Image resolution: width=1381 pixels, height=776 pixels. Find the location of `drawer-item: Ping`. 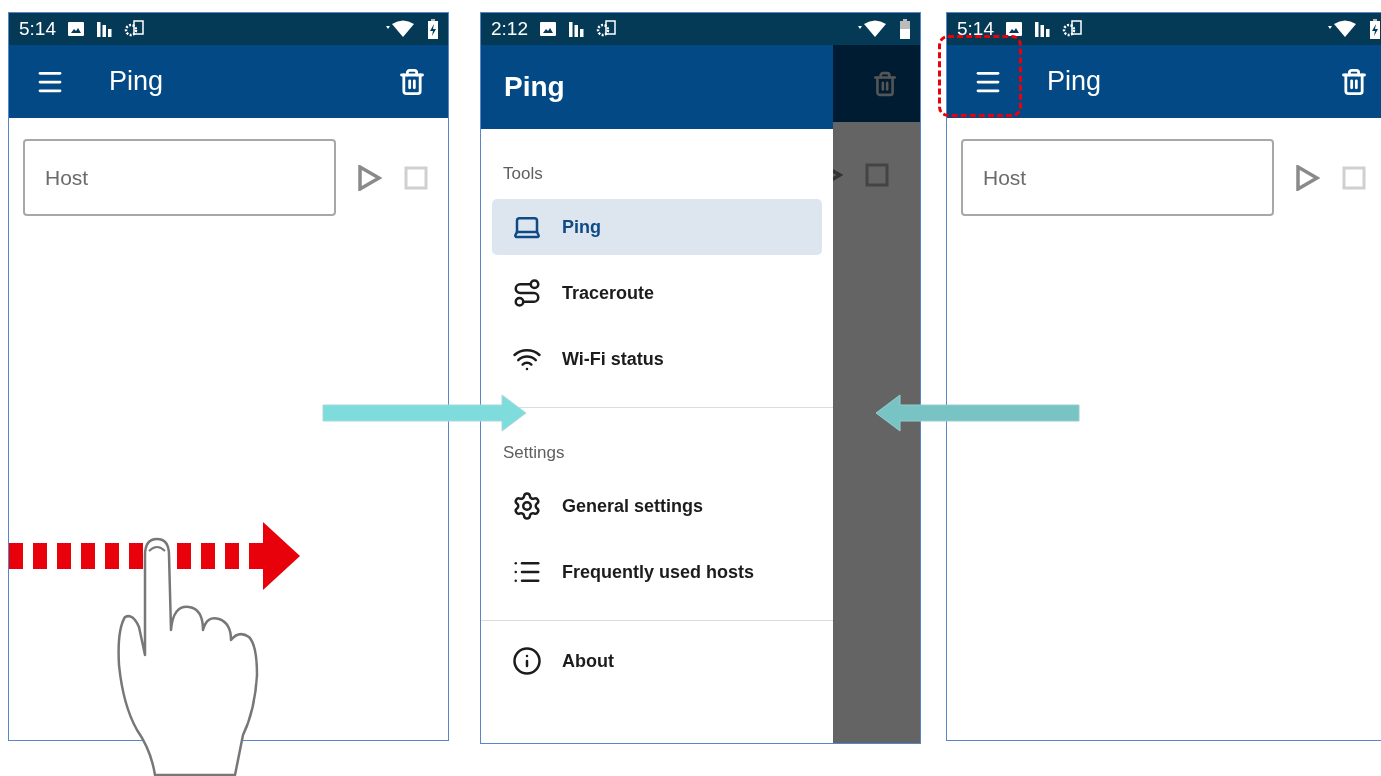

drawer-item: Ping is located at coordinates (657, 227).